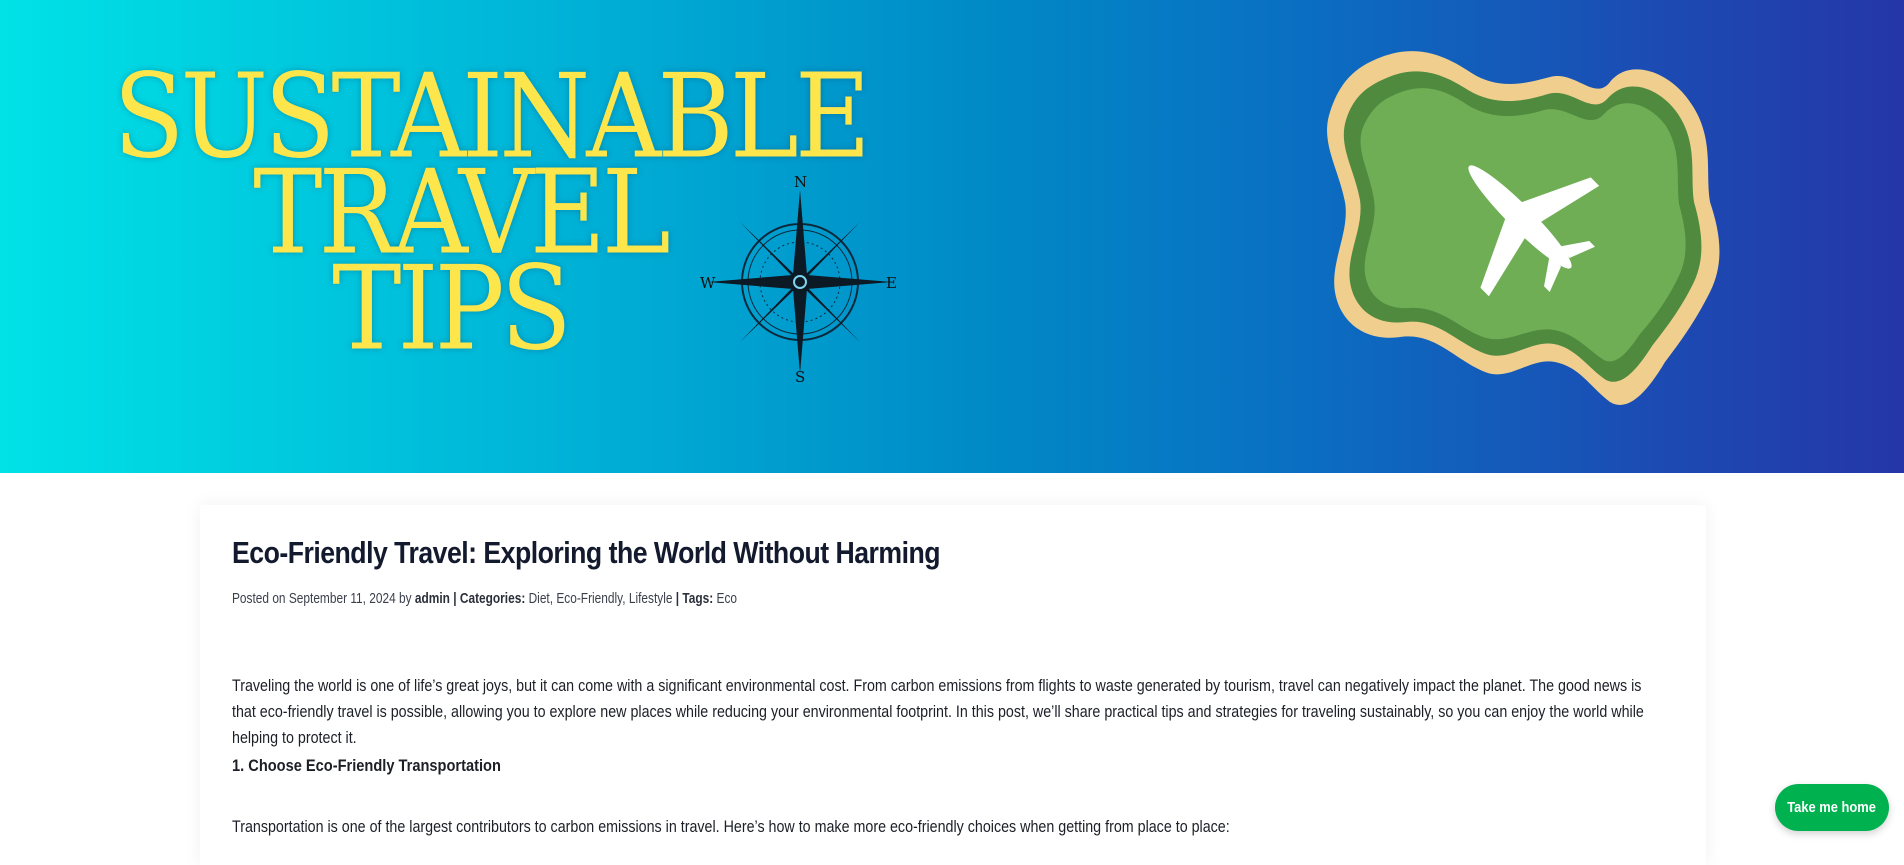 The height and width of the screenshot is (865, 1904). What do you see at coordinates (259, 599) in the screenshot?
I see `posted-prefix: Posted on` at bounding box center [259, 599].